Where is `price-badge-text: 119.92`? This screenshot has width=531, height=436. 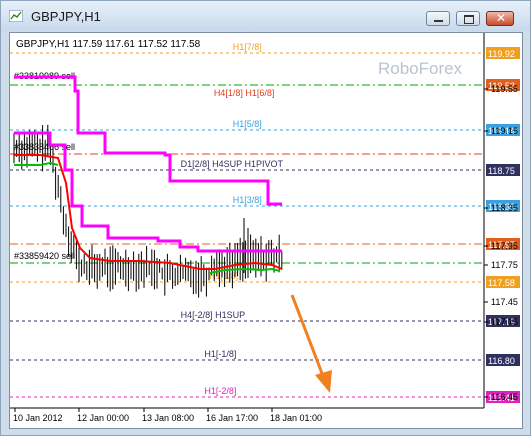 price-badge-text: 119.92 is located at coordinates (501, 54).